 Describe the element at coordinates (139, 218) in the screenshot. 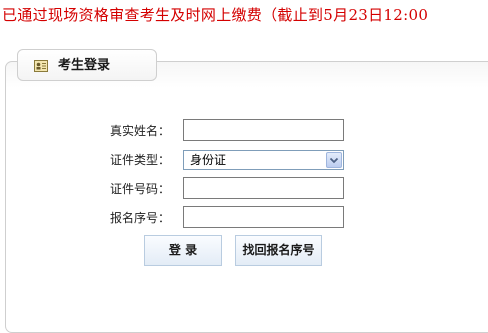

I see `reg-number-label: 报名序号：` at that location.